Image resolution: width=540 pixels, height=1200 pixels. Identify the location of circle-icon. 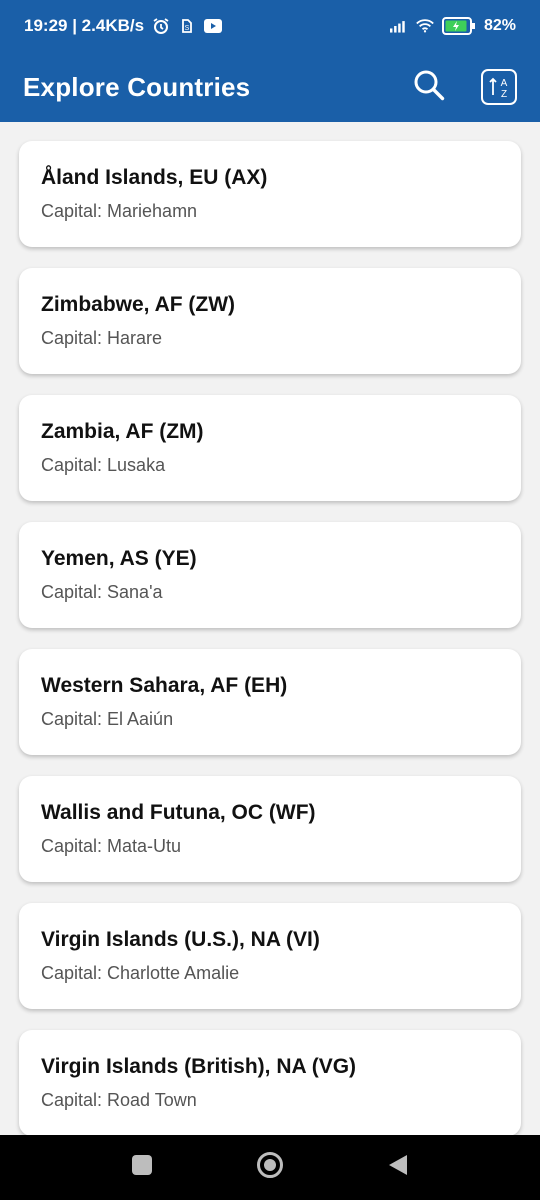
(270, 1167).